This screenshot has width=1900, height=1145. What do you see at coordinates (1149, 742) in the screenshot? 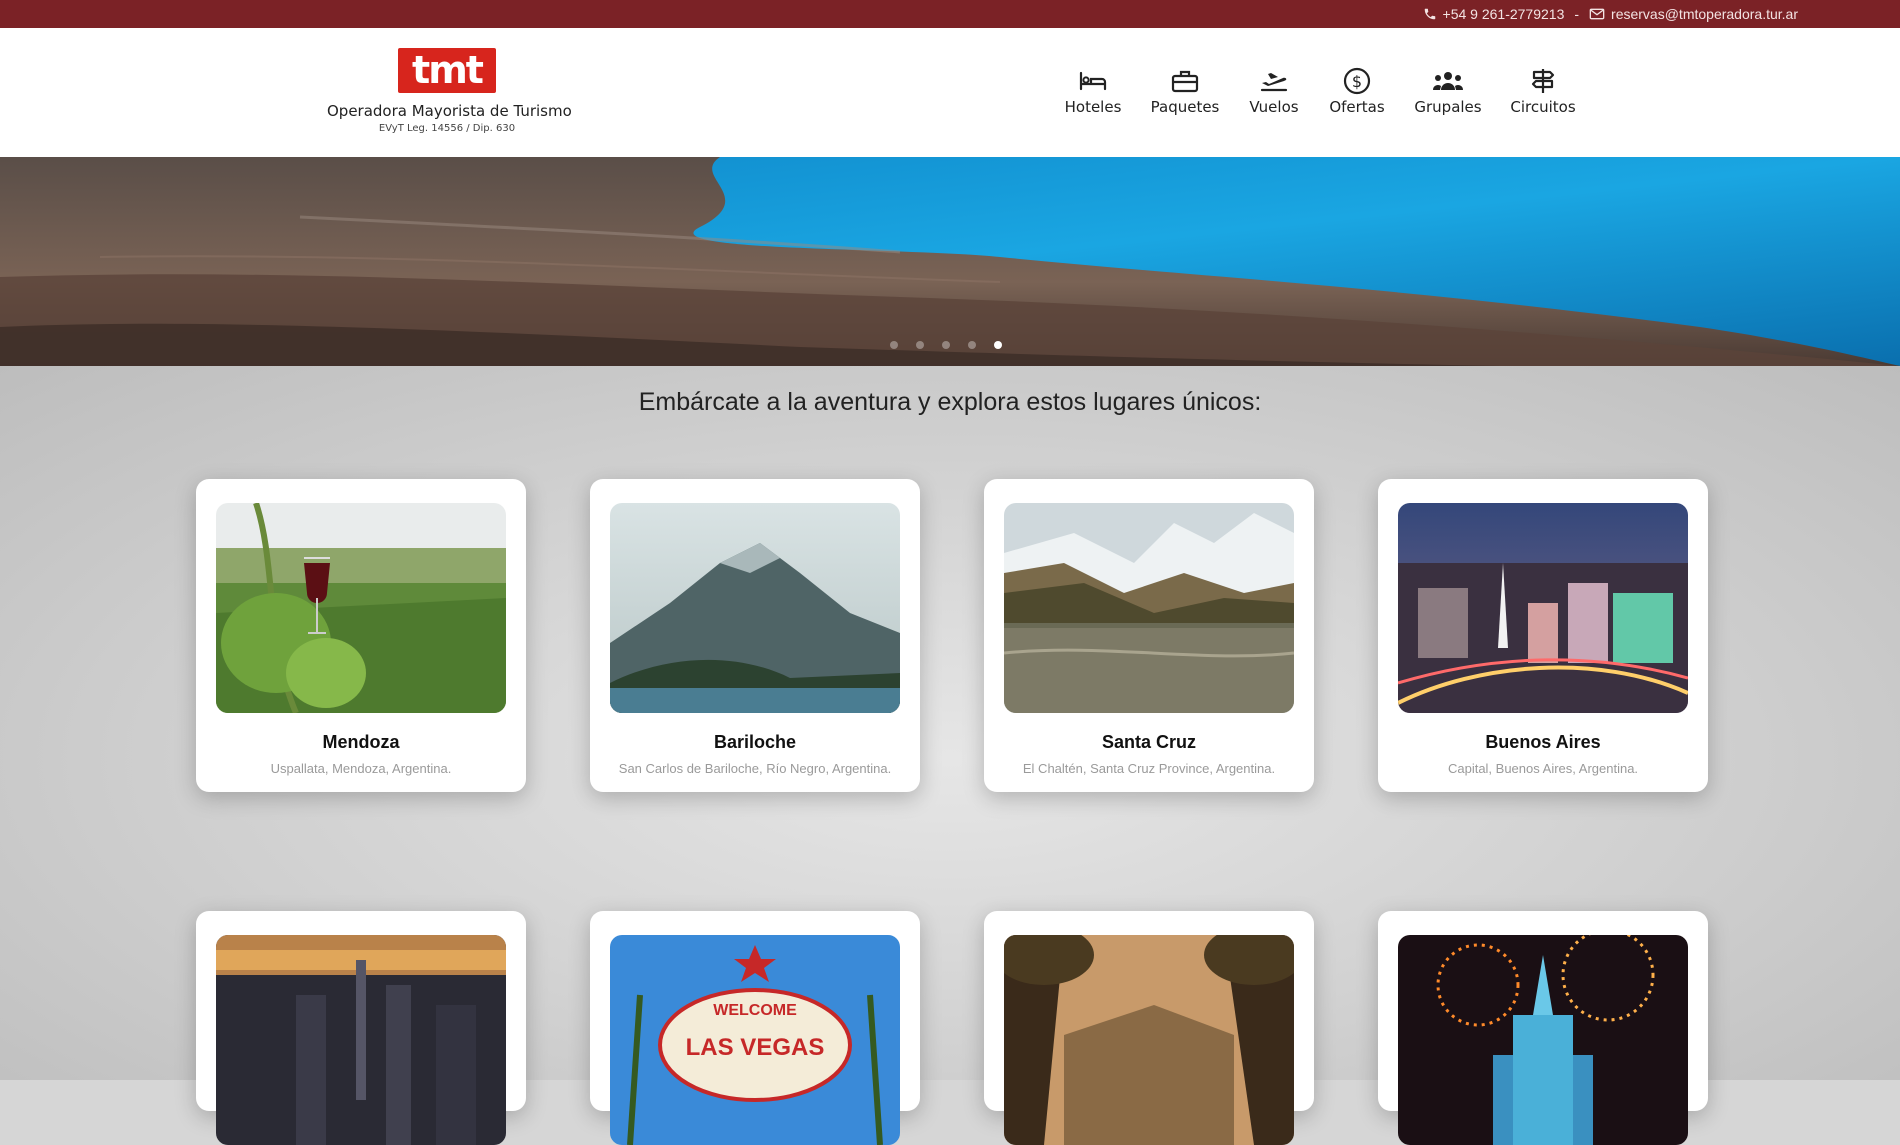
I see `destination-title: Santa Cruz` at bounding box center [1149, 742].